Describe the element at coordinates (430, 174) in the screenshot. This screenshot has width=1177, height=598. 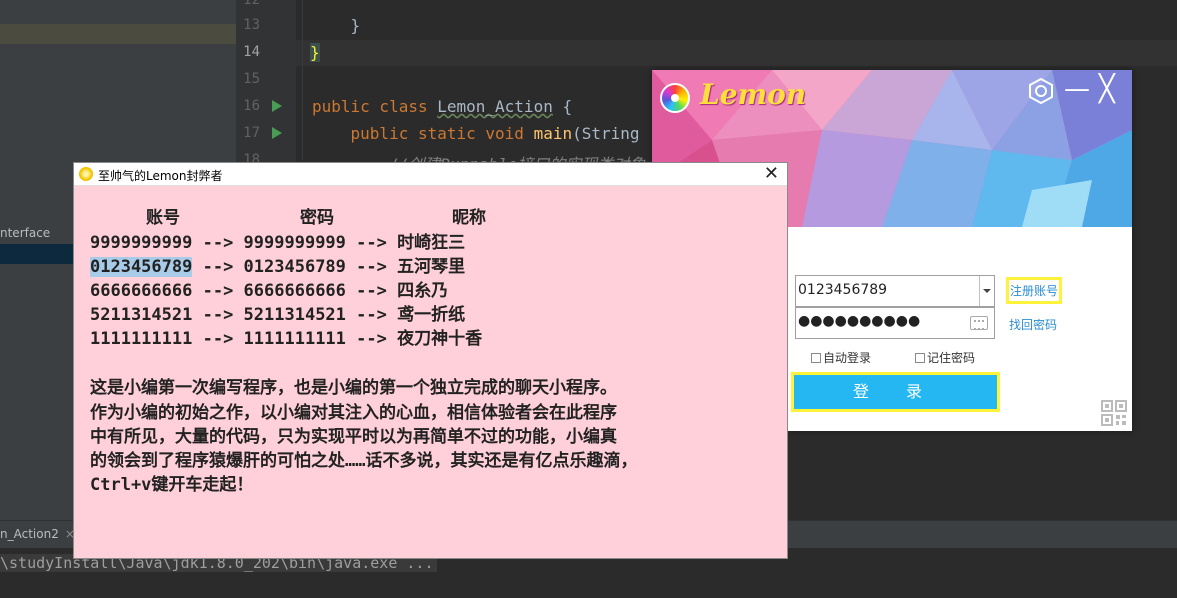
I see `message-window-titlebar: 至帅气的Lemon封弊者 ✕` at that location.